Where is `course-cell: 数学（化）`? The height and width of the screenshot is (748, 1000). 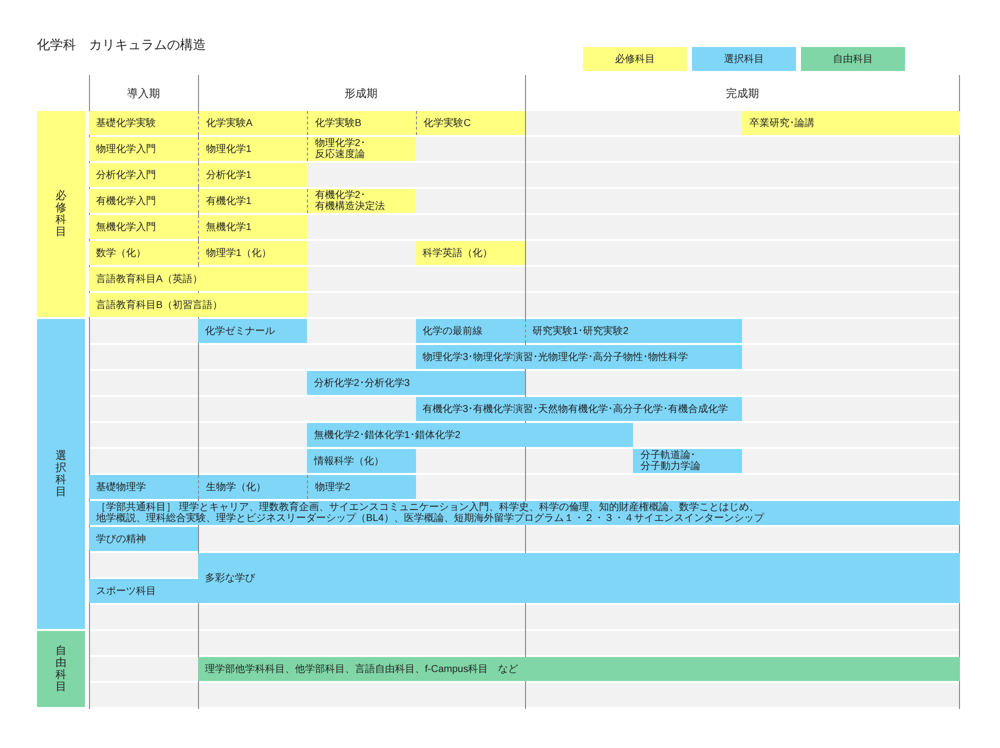 course-cell: 数学（化） is located at coordinates (143, 253).